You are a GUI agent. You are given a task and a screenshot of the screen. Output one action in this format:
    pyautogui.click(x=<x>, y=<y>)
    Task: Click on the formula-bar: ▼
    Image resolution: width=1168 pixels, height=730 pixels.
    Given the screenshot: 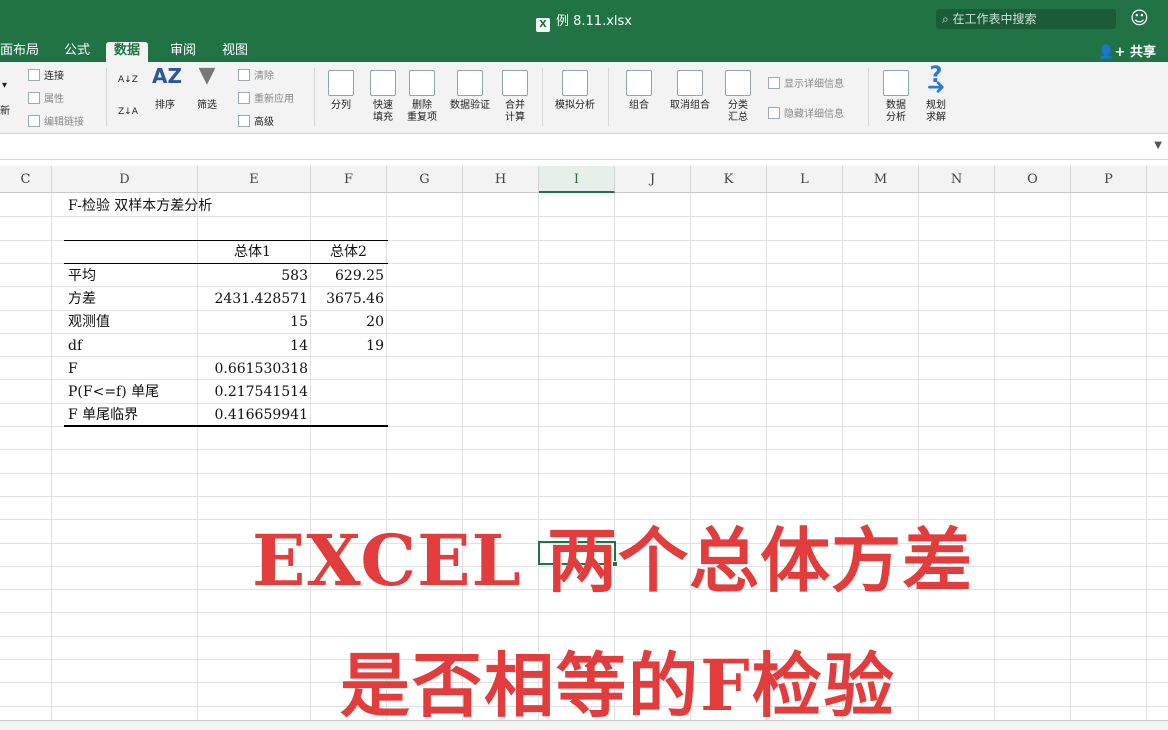 What is the action you would take?
    pyautogui.click(x=584, y=147)
    